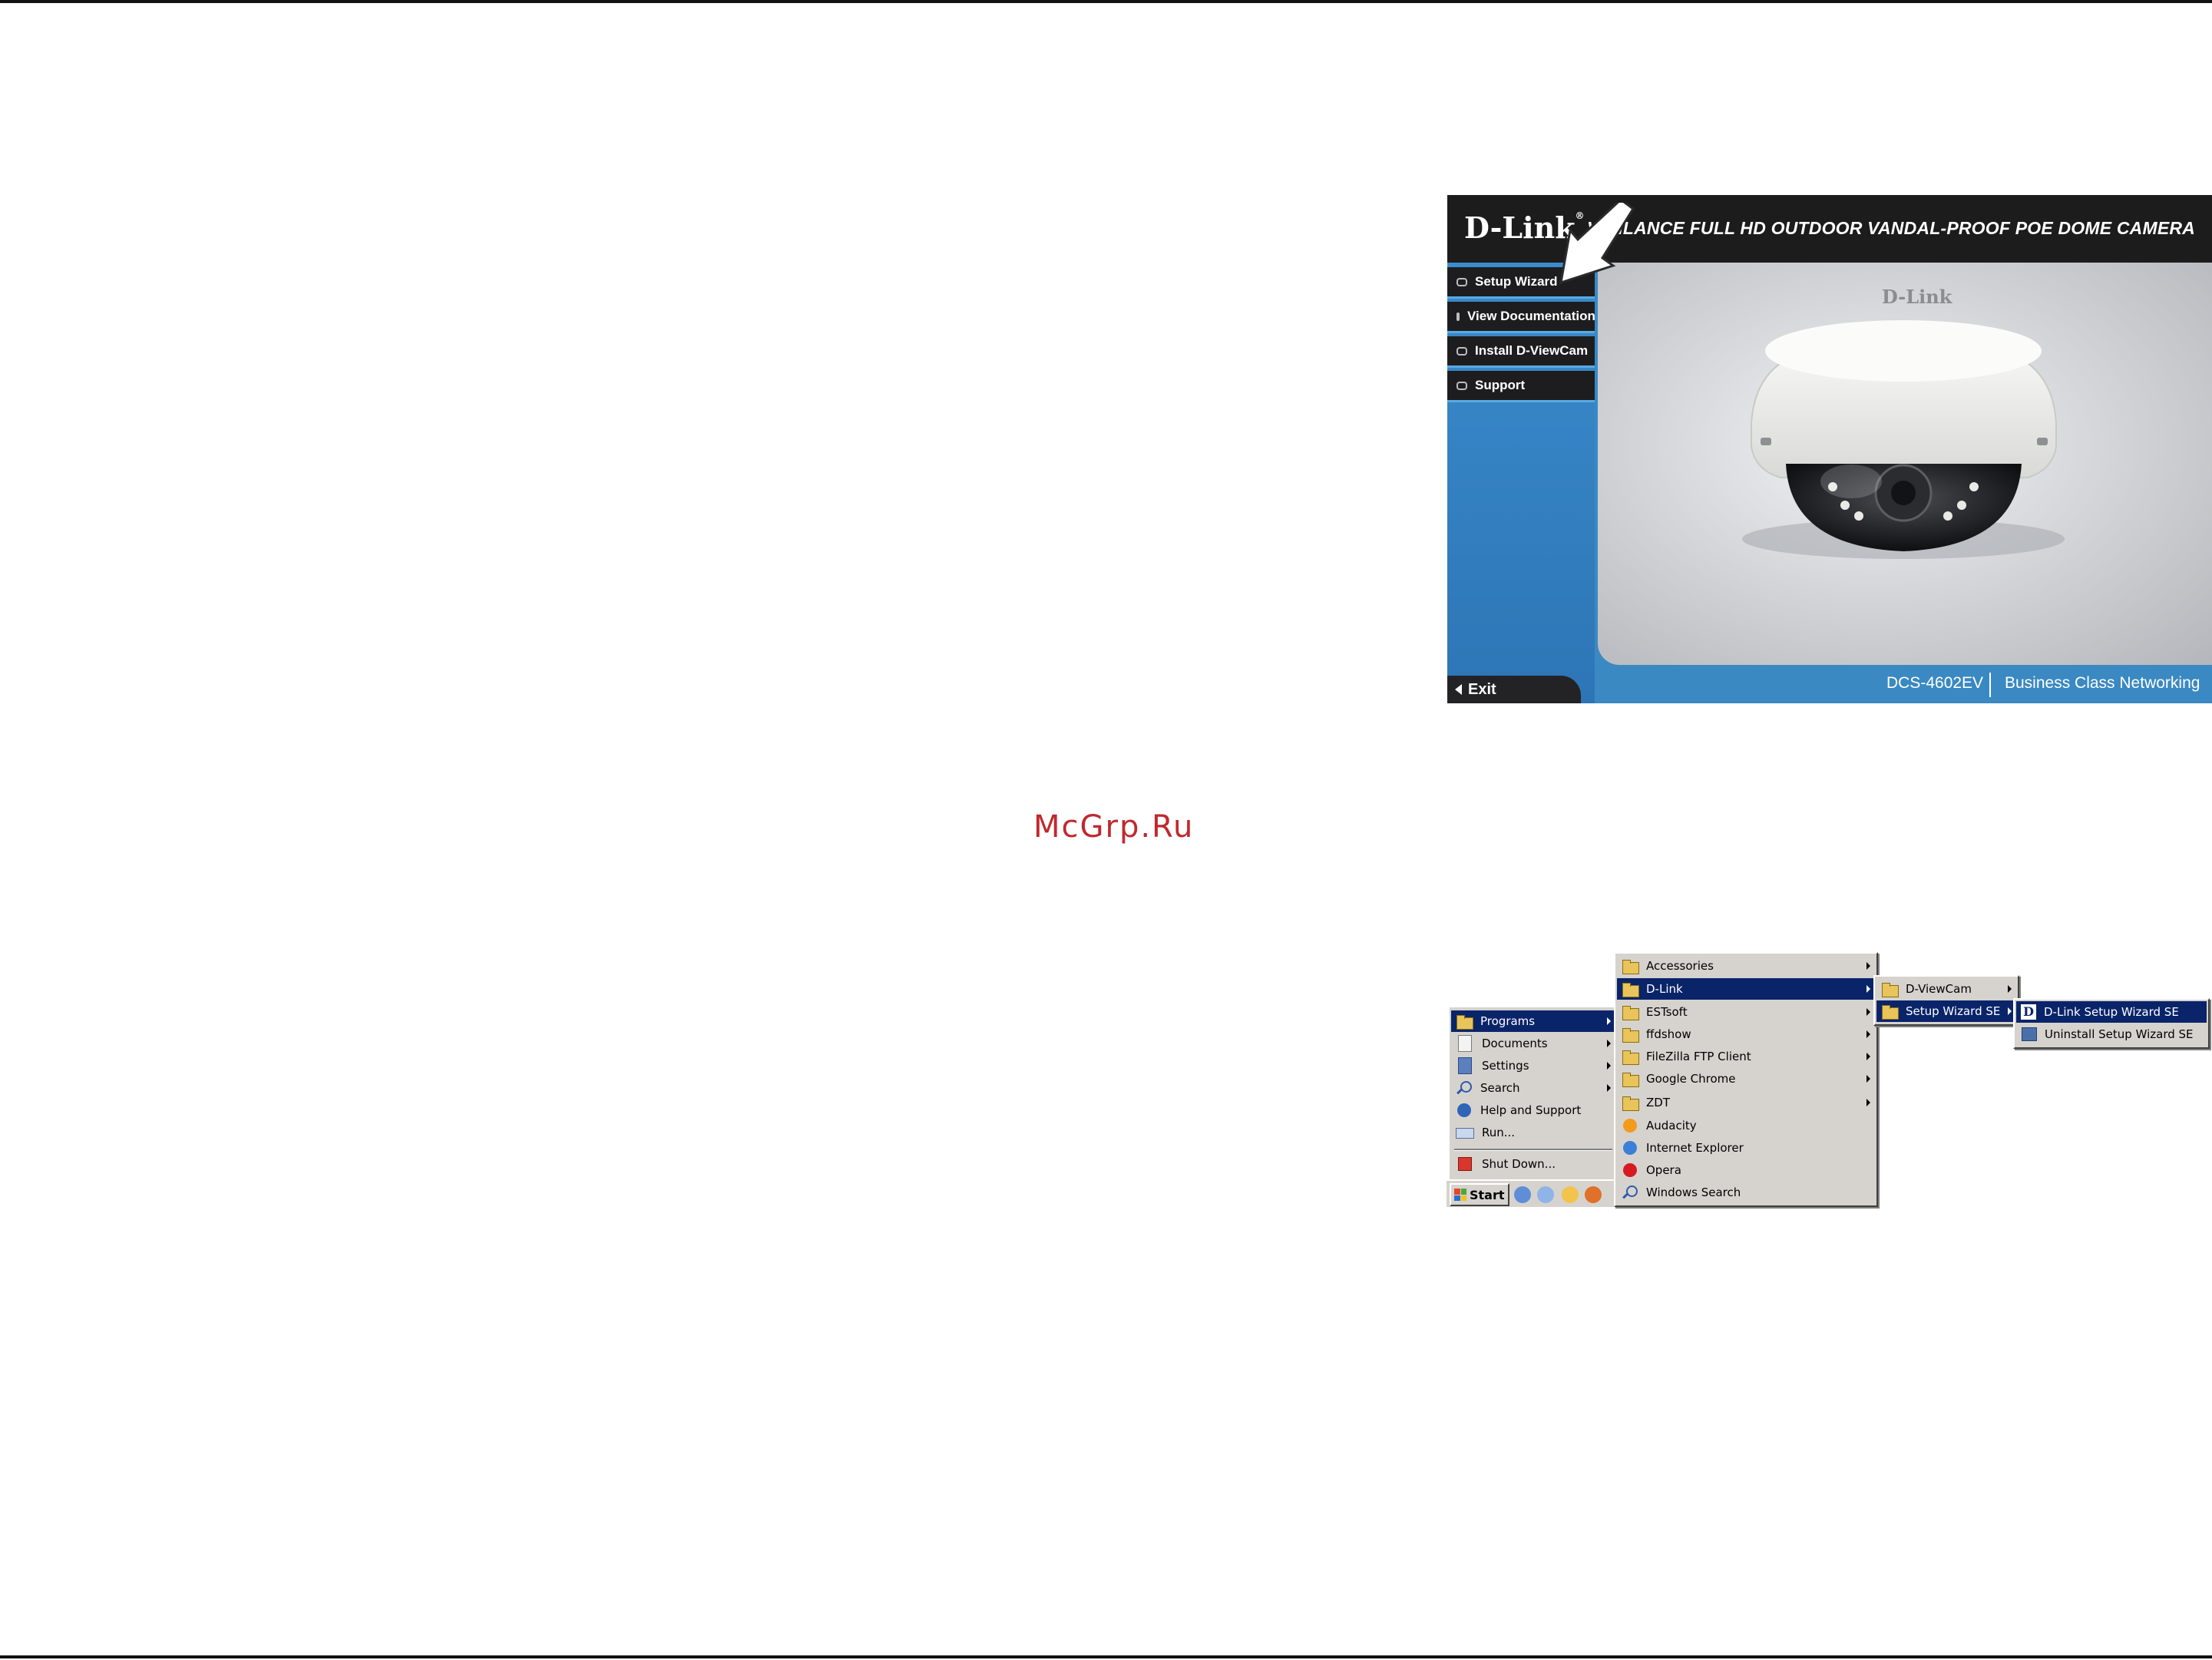  What do you see at coordinates (1630, 1126) in the screenshot?
I see `audacity-icon` at bounding box center [1630, 1126].